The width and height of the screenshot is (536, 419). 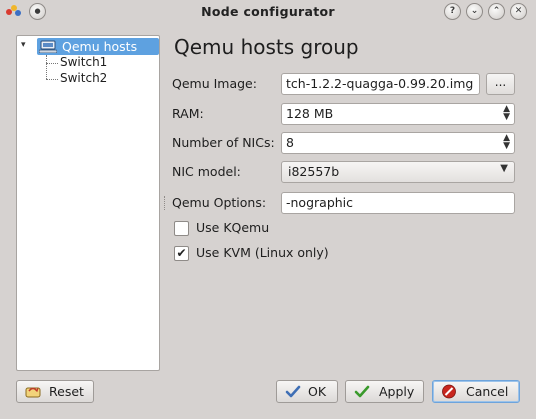 I want to click on chevron-down-icon: ▼, so click(x=504, y=168).